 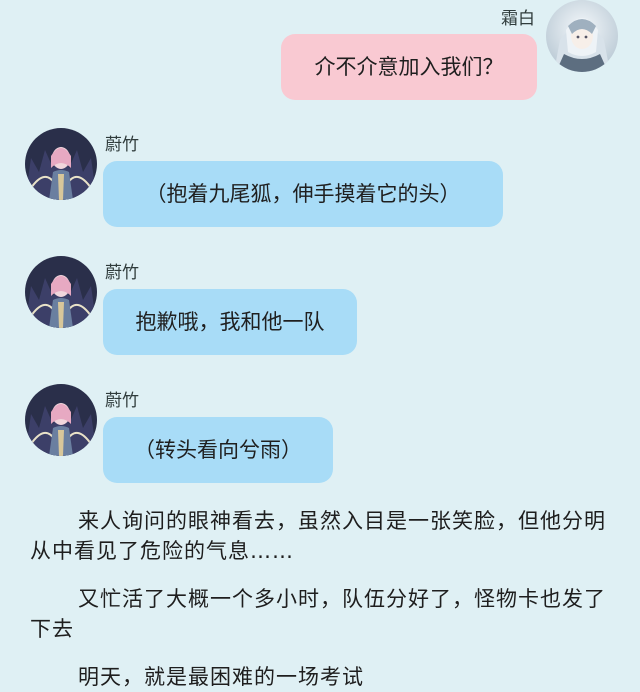 What do you see at coordinates (230, 322) in the screenshot?
I see `message-bubble: 抱歉哦，我和他一队` at bounding box center [230, 322].